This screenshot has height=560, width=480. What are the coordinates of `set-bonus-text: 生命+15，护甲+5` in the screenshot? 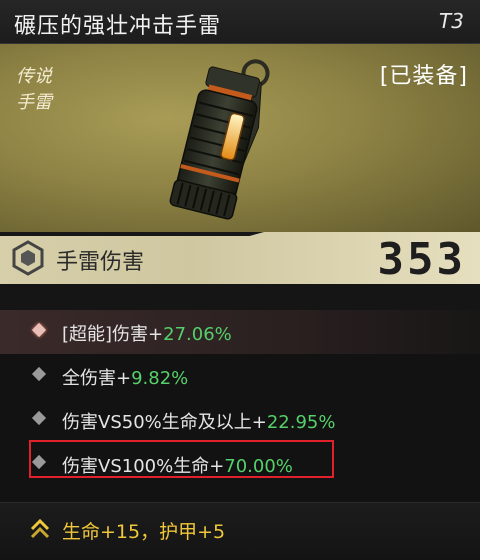 It's located at (144, 532).